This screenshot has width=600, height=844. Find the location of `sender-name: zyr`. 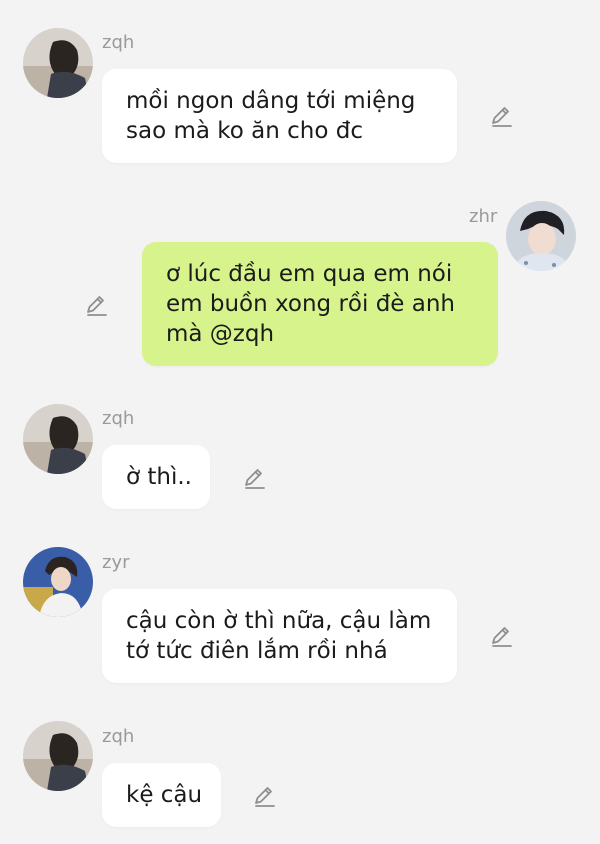

sender-name: zyr is located at coordinates (116, 562).